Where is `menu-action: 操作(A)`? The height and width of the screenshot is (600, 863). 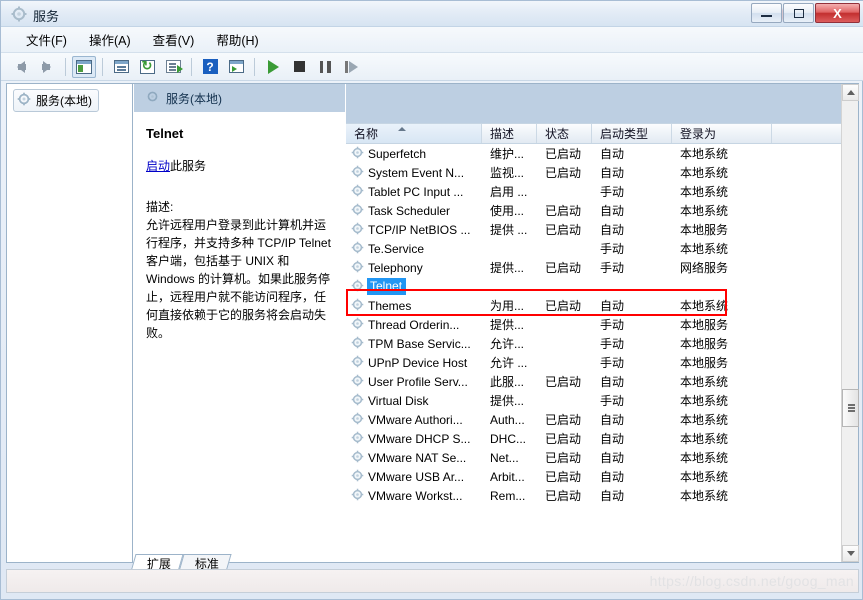 menu-action: 操作(A) is located at coordinates (110, 39).